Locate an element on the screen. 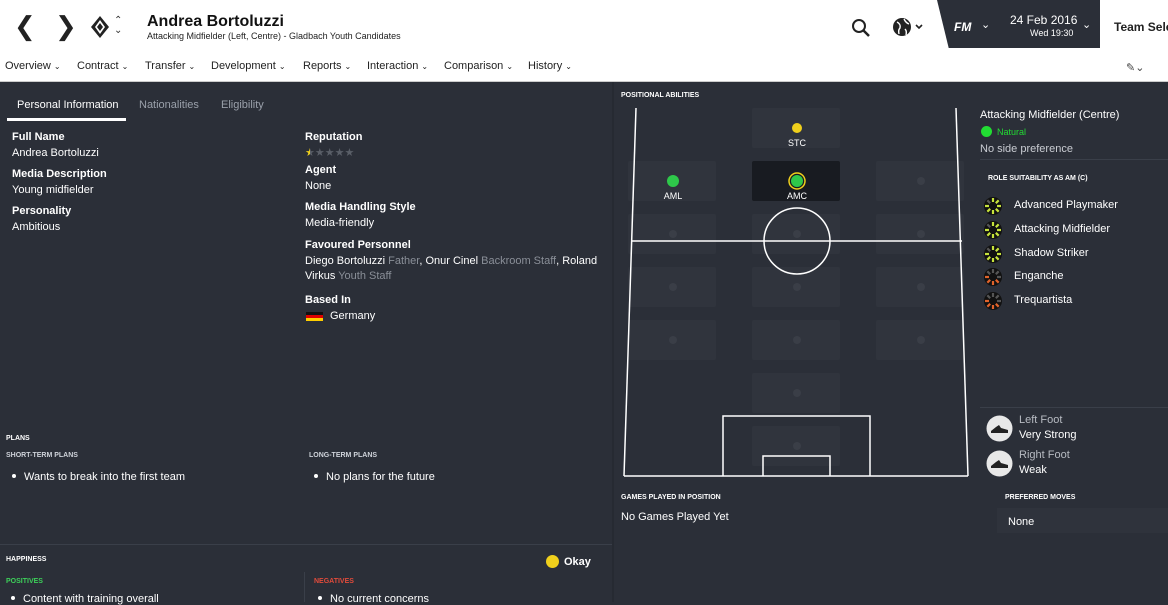 The image size is (1168, 605). tab-personal-information: Personal Information is located at coordinates (68, 105).